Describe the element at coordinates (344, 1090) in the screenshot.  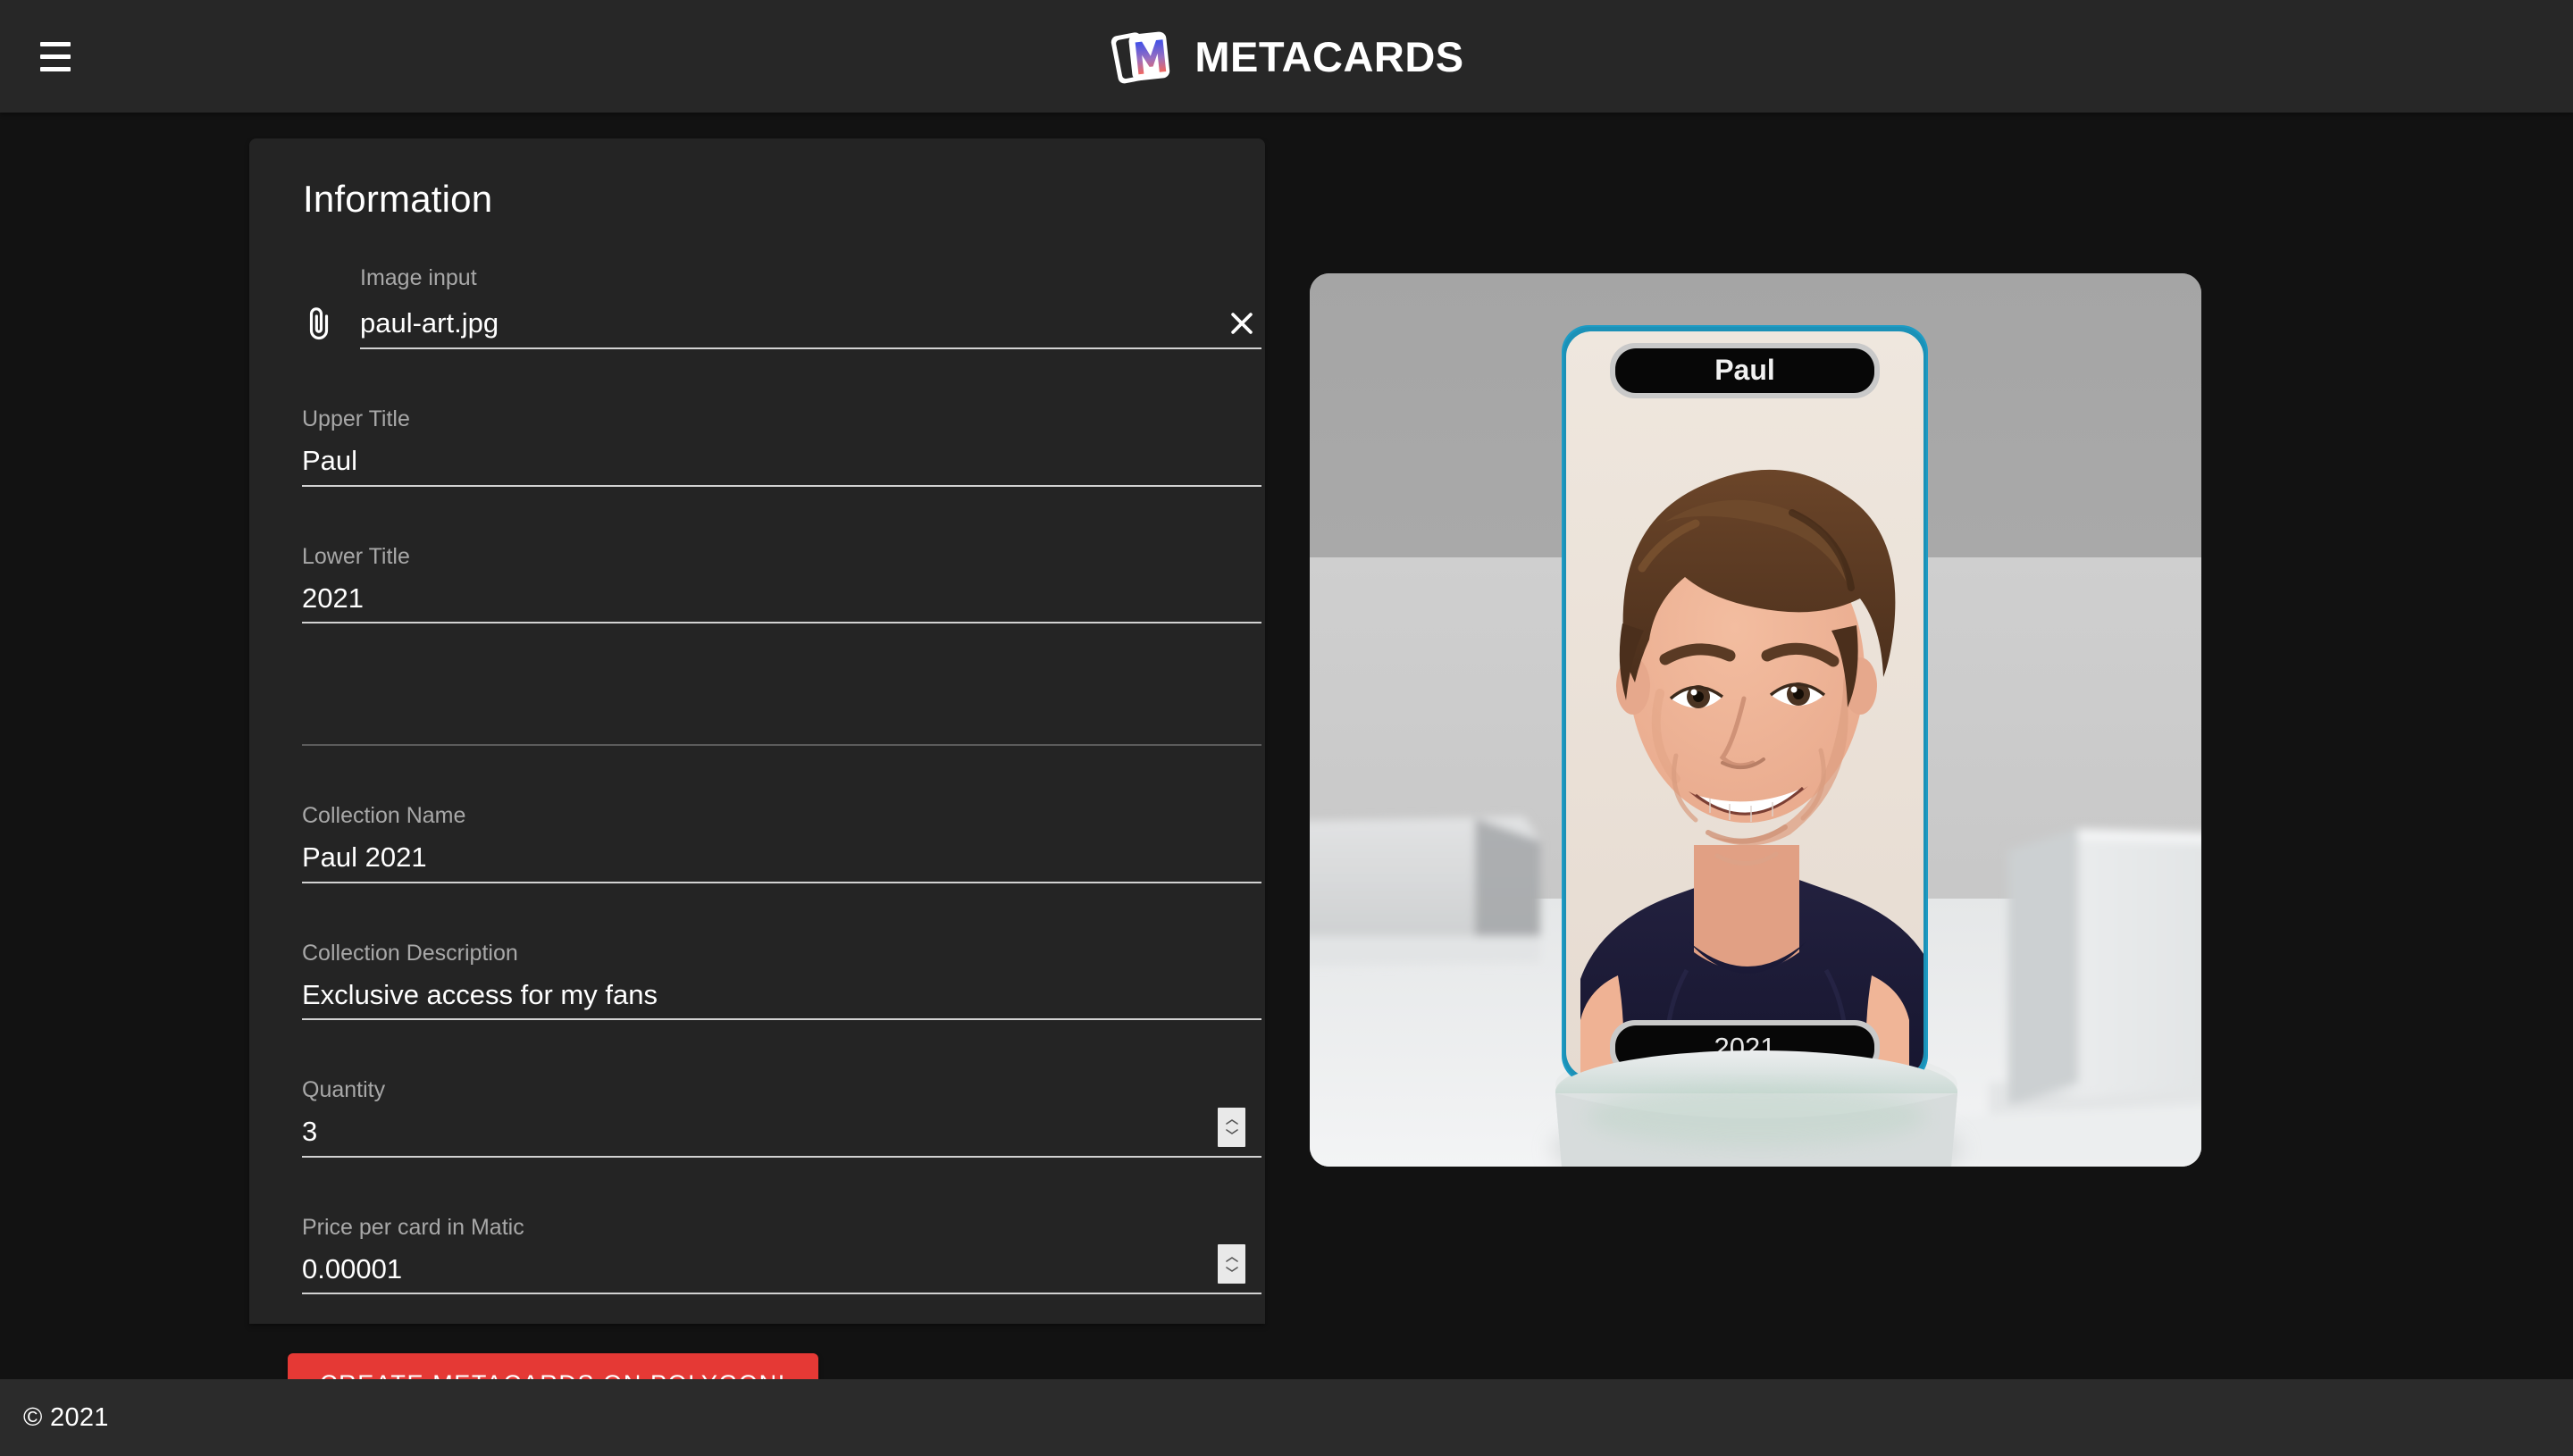
I see `field-label-quantity: Quantity` at that location.